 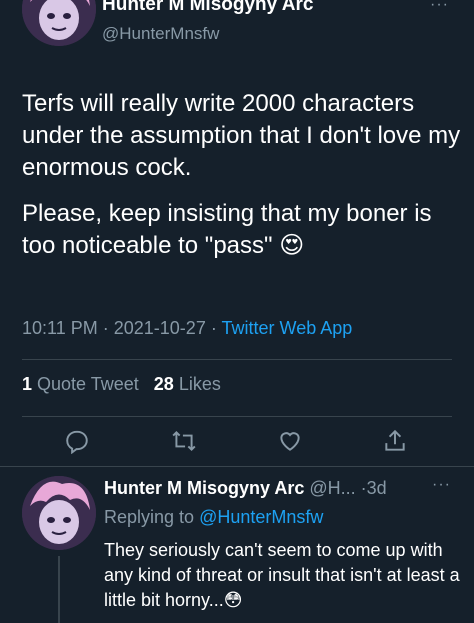 What do you see at coordinates (261, 517) in the screenshot?
I see `replying-mention-link: @HunterMnsfw` at bounding box center [261, 517].